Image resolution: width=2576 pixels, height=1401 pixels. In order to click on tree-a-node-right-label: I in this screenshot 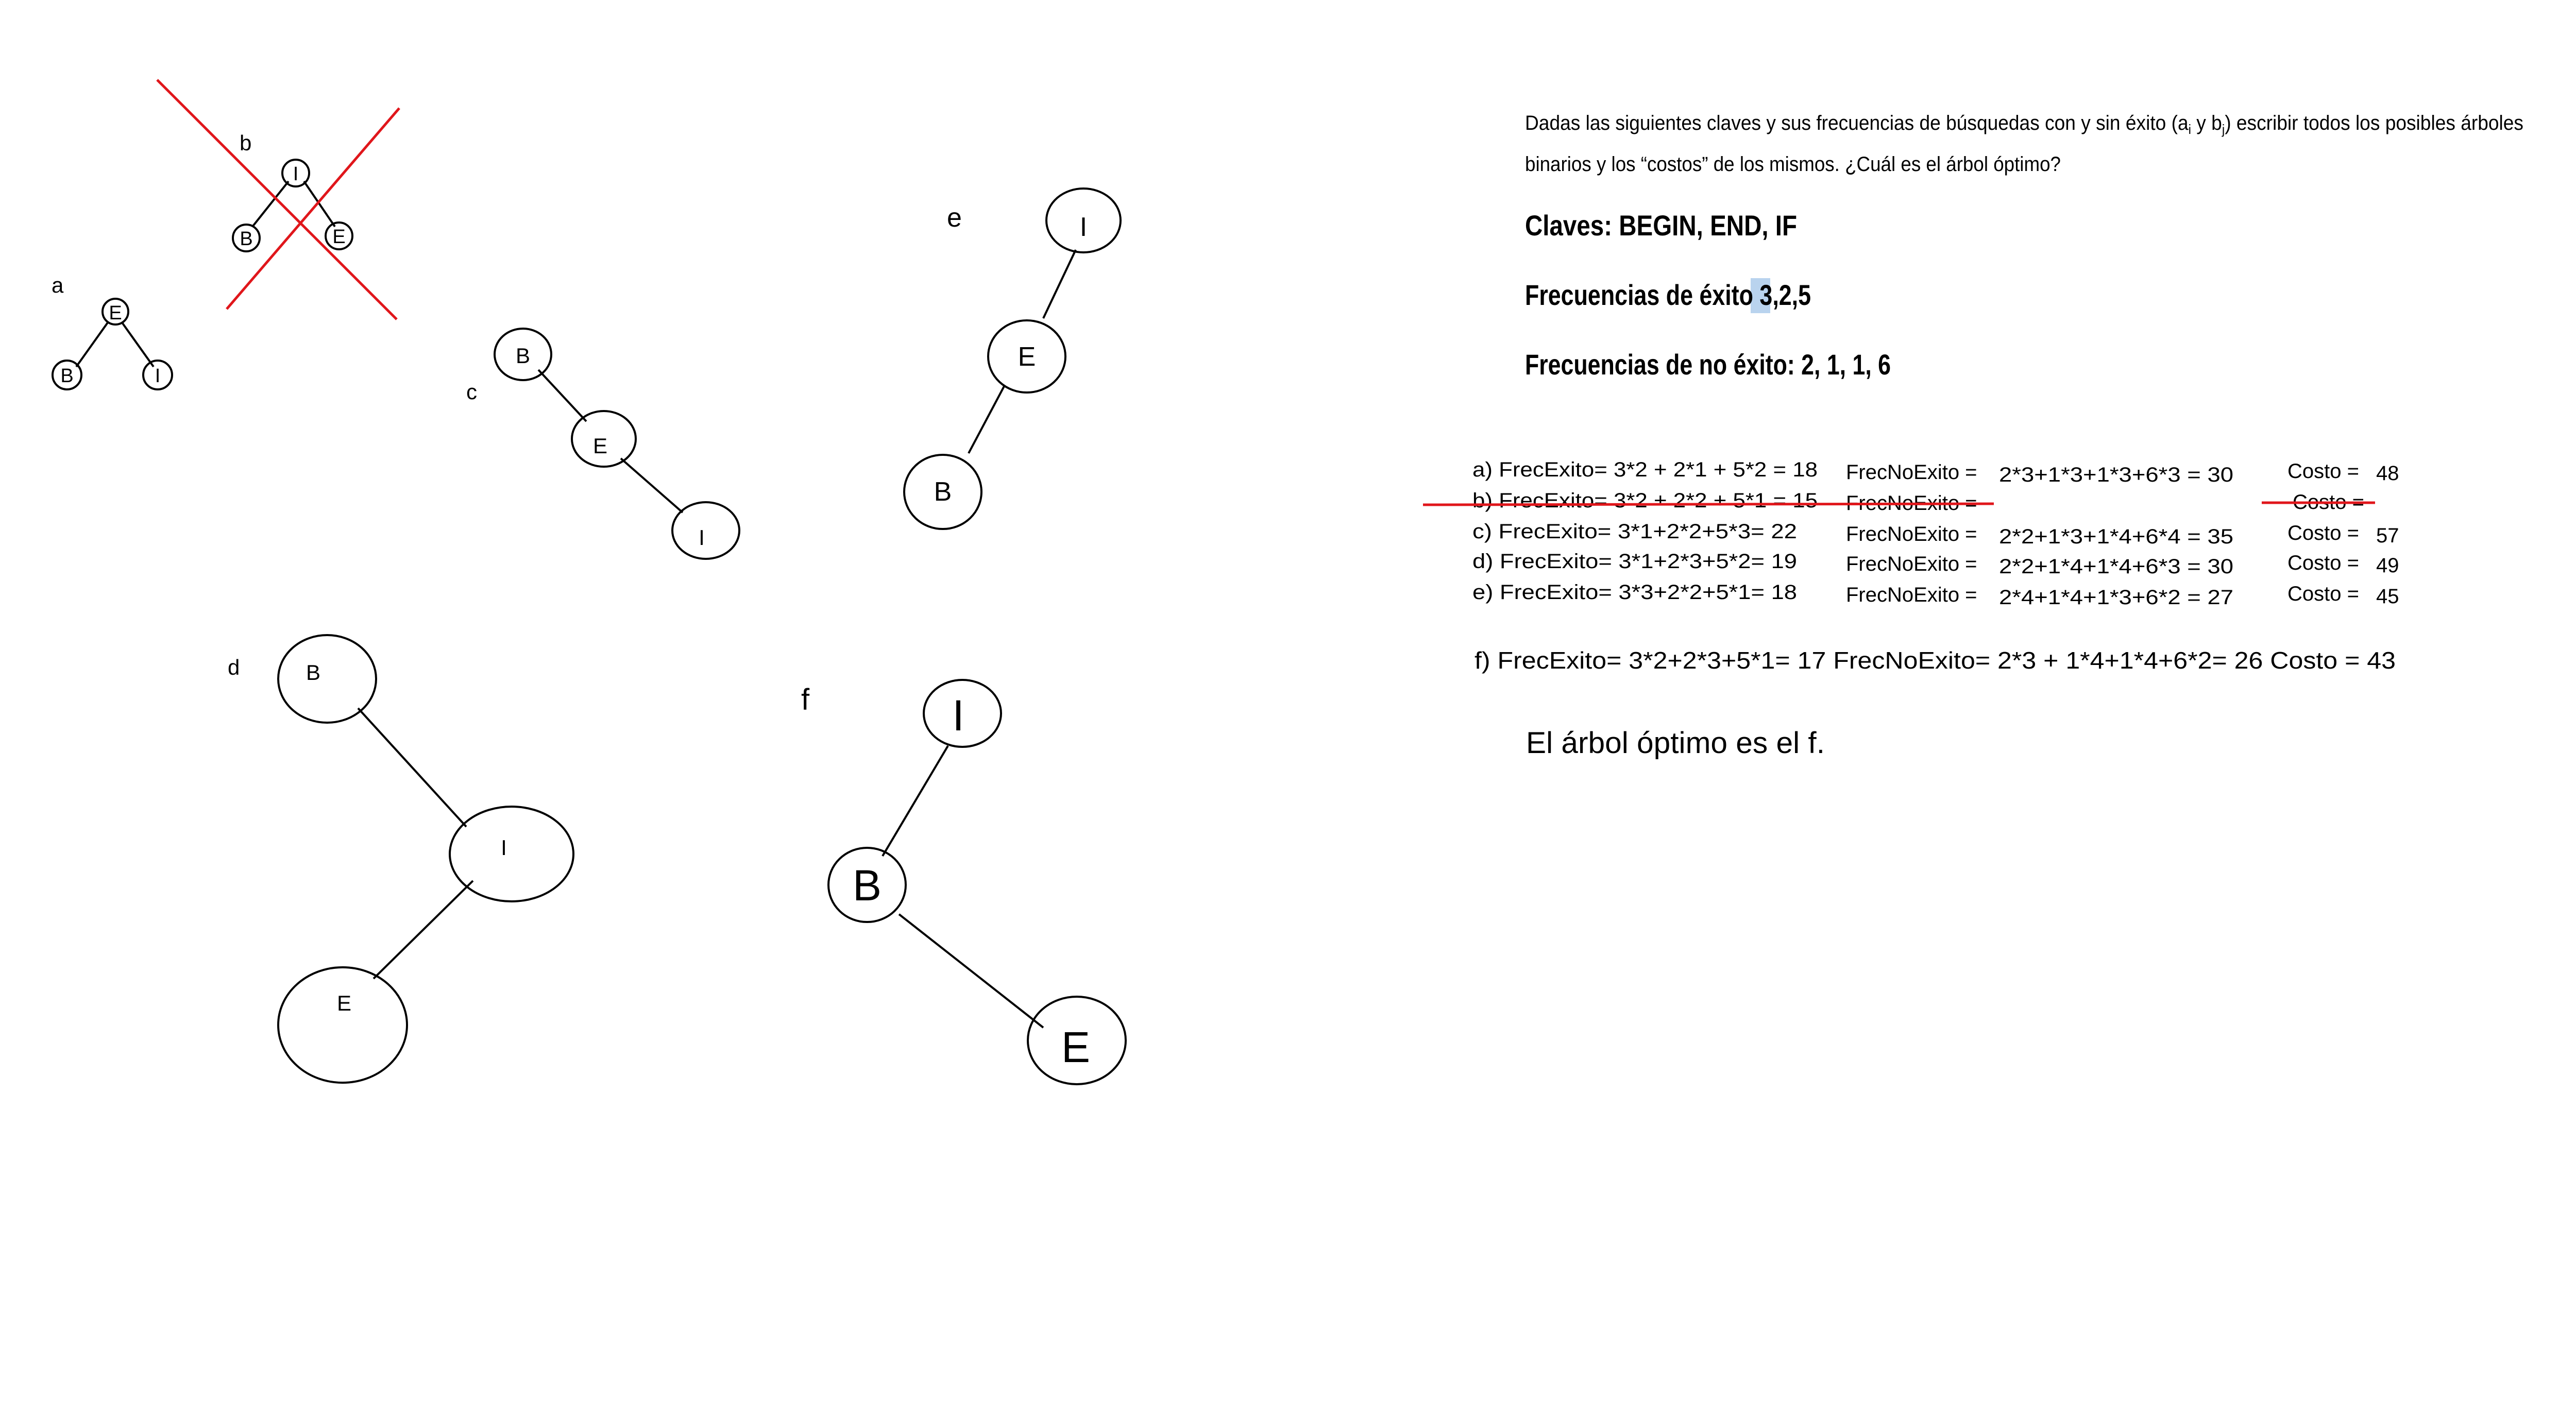, I will do `click(158, 376)`.